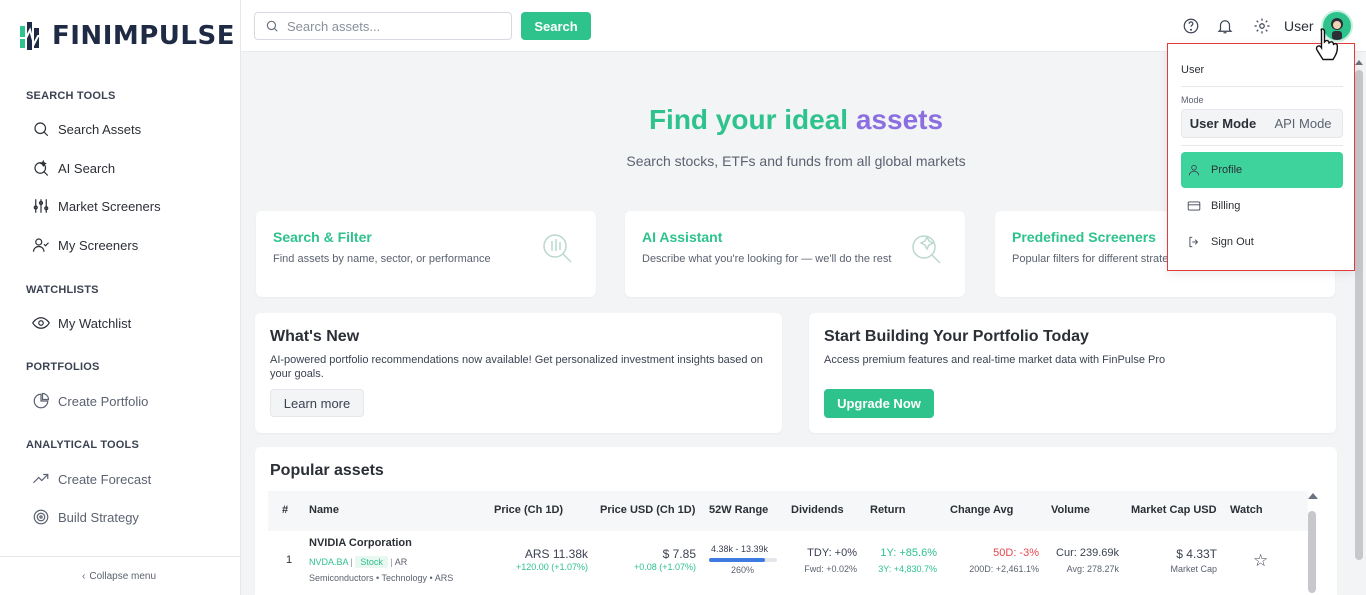  What do you see at coordinates (1194, 242) in the screenshot?
I see `sign-out-icon` at bounding box center [1194, 242].